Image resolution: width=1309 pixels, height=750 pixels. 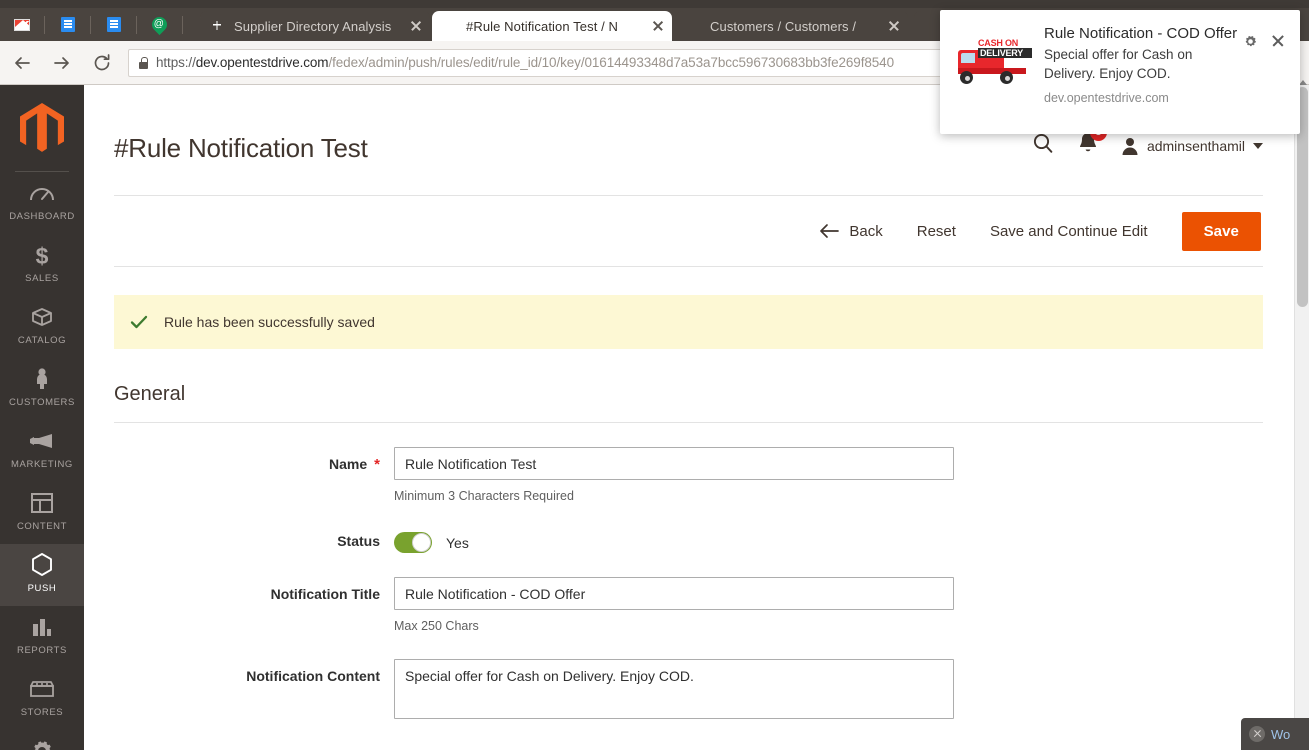 I want to click on notifications-bell: 3, so click(x=1092, y=142).